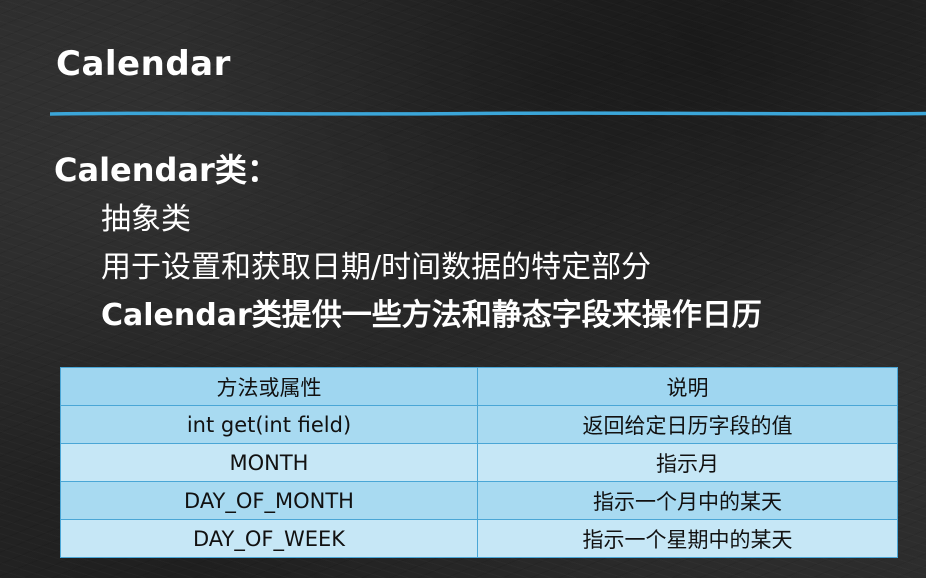  I want to click on table-row: DAY_OF_WEEK 指示一个星期中的某天, so click(479, 538).